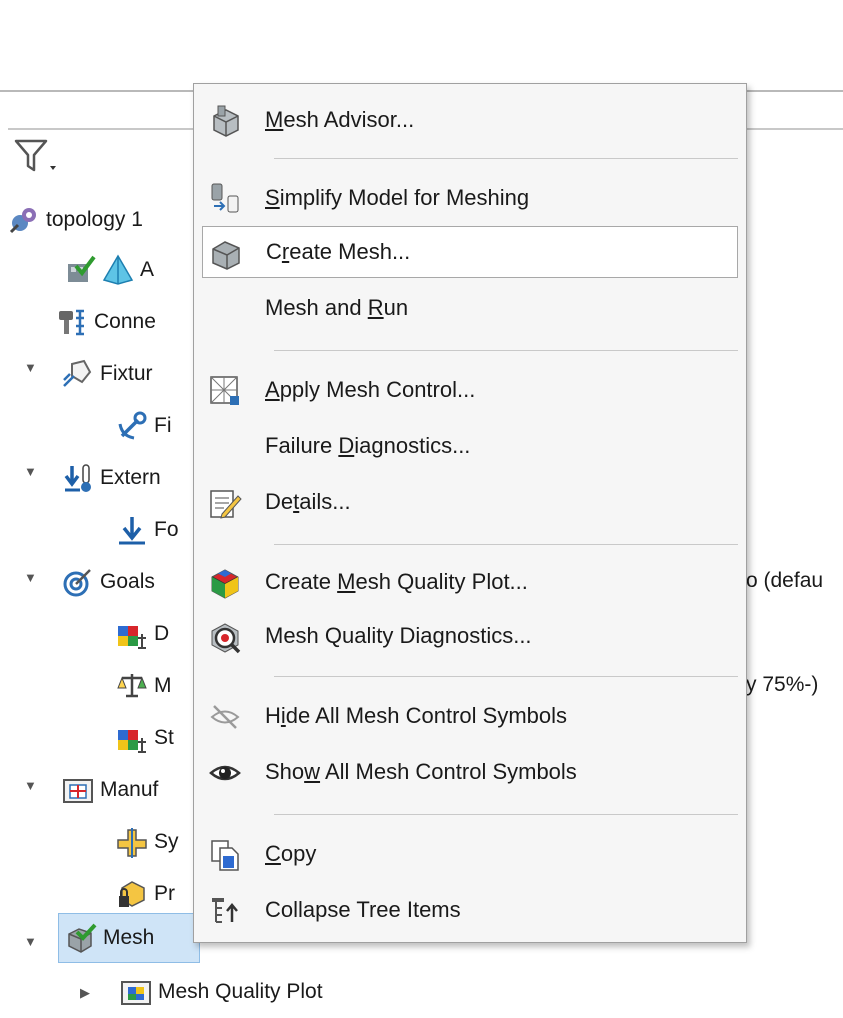  Describe the element at coordinates (225, 773) in the screenshot. I see `eye-icon` at that location.